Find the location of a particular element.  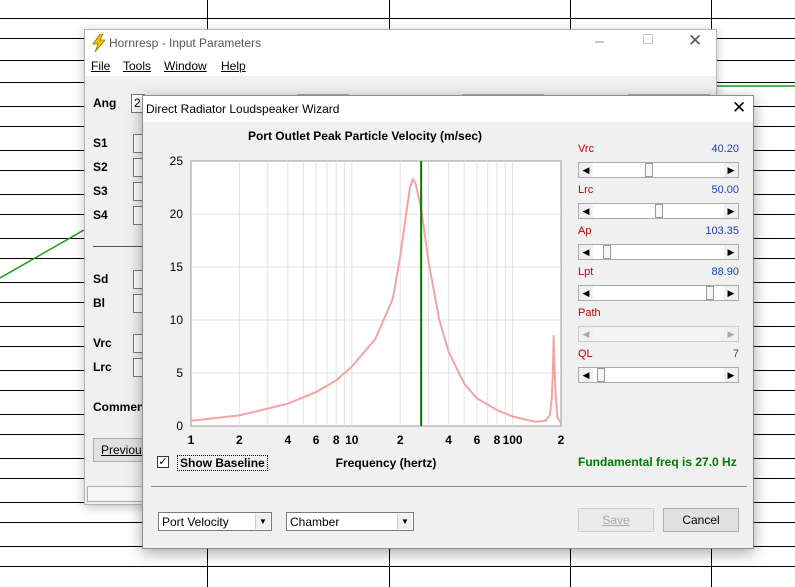

x-tick-label: 100 is located at coordinates (513, 440).